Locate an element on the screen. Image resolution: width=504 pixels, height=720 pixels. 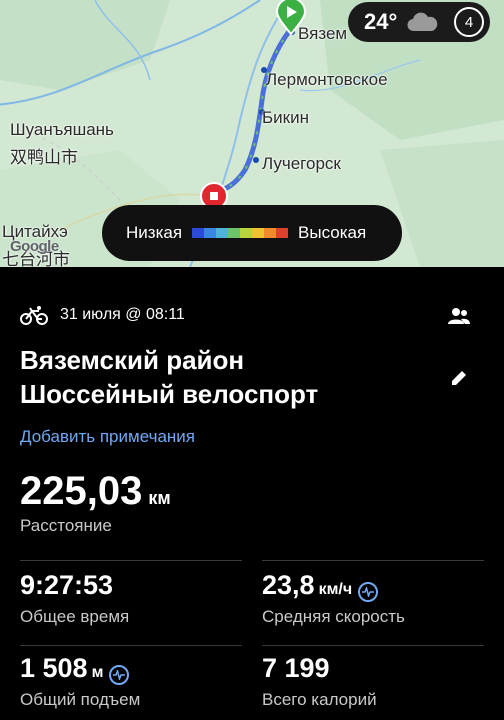
legend-gradient-bar is located at coordinates (240, 233).